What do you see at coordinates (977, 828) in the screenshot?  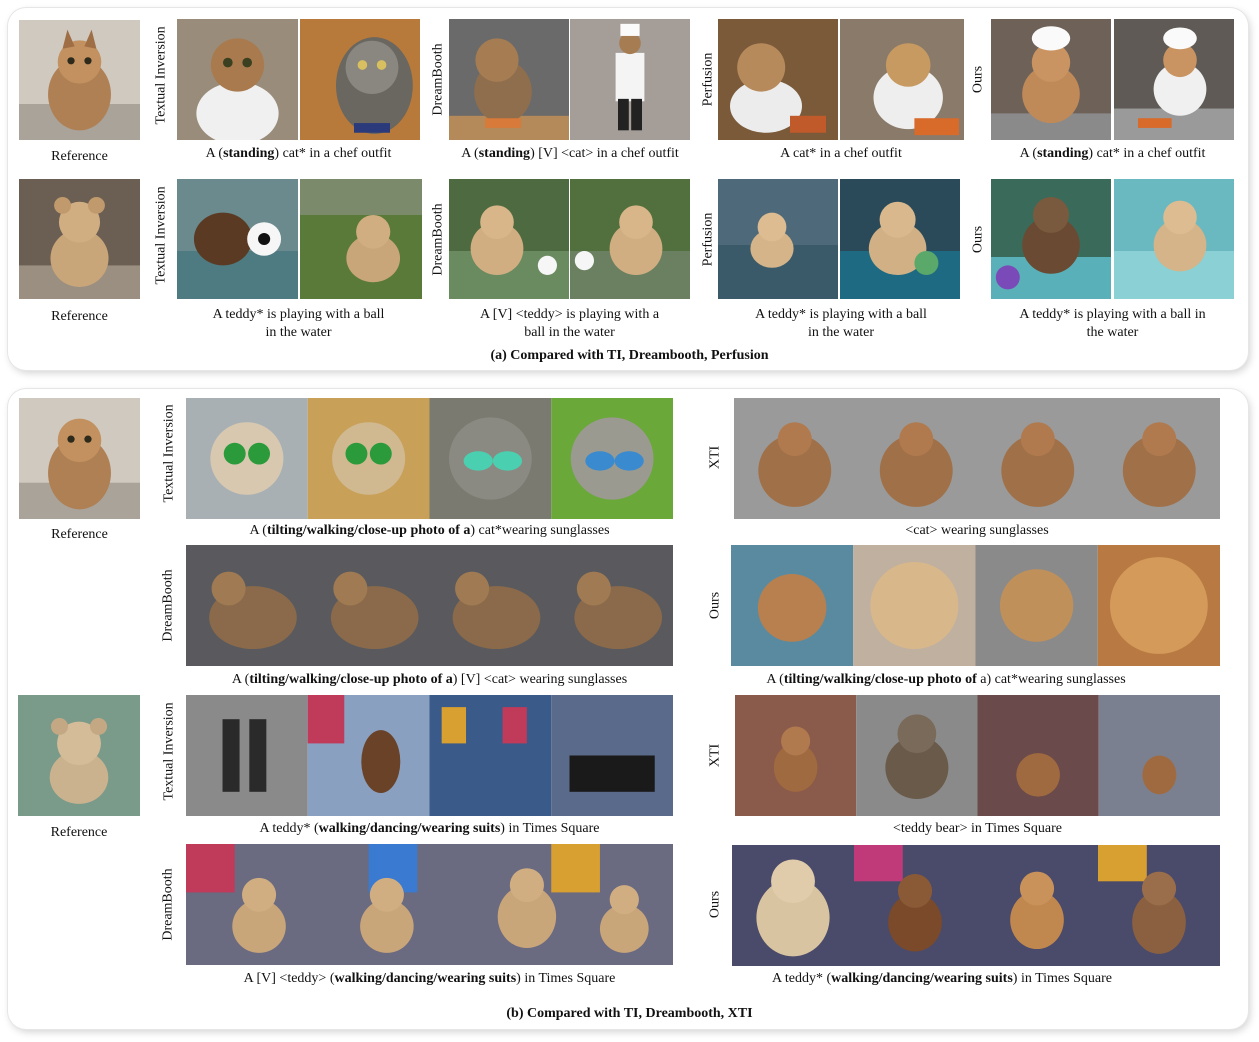 I see `caption-xti-teddy-times-square: <teddy bear> in Times Square` at bounding box center [977, 828].